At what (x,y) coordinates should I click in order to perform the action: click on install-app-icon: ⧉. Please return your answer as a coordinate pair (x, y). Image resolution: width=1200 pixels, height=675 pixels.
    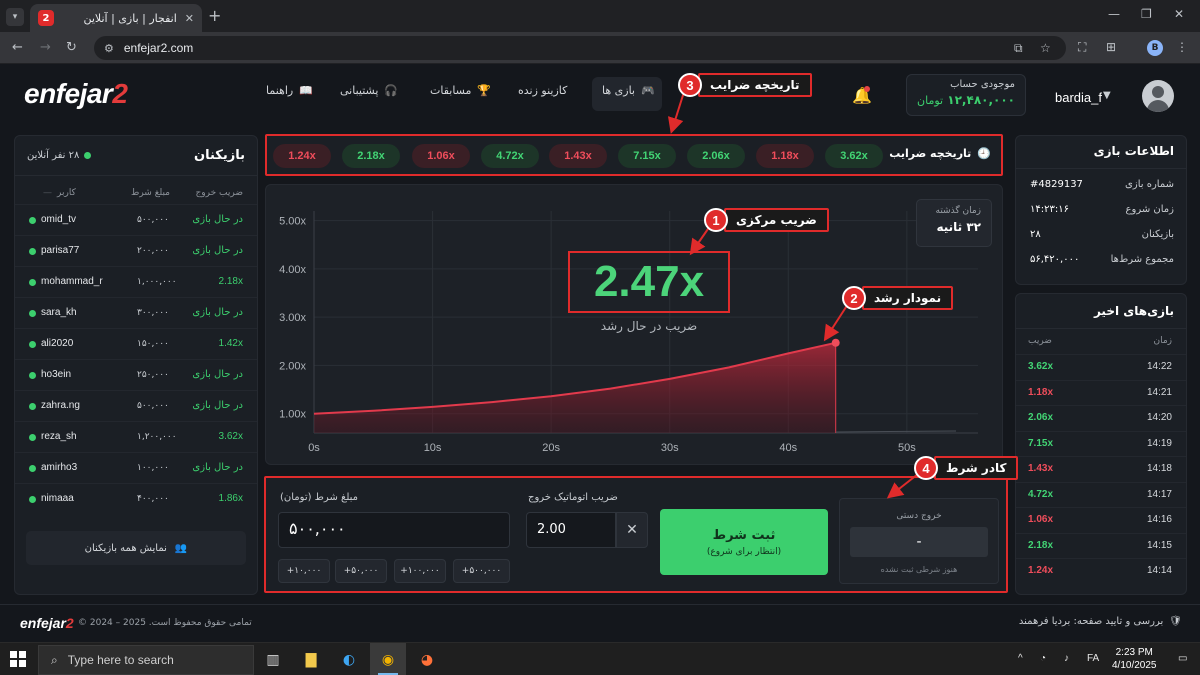
    Looking at the image, I should click on (1018, 48).